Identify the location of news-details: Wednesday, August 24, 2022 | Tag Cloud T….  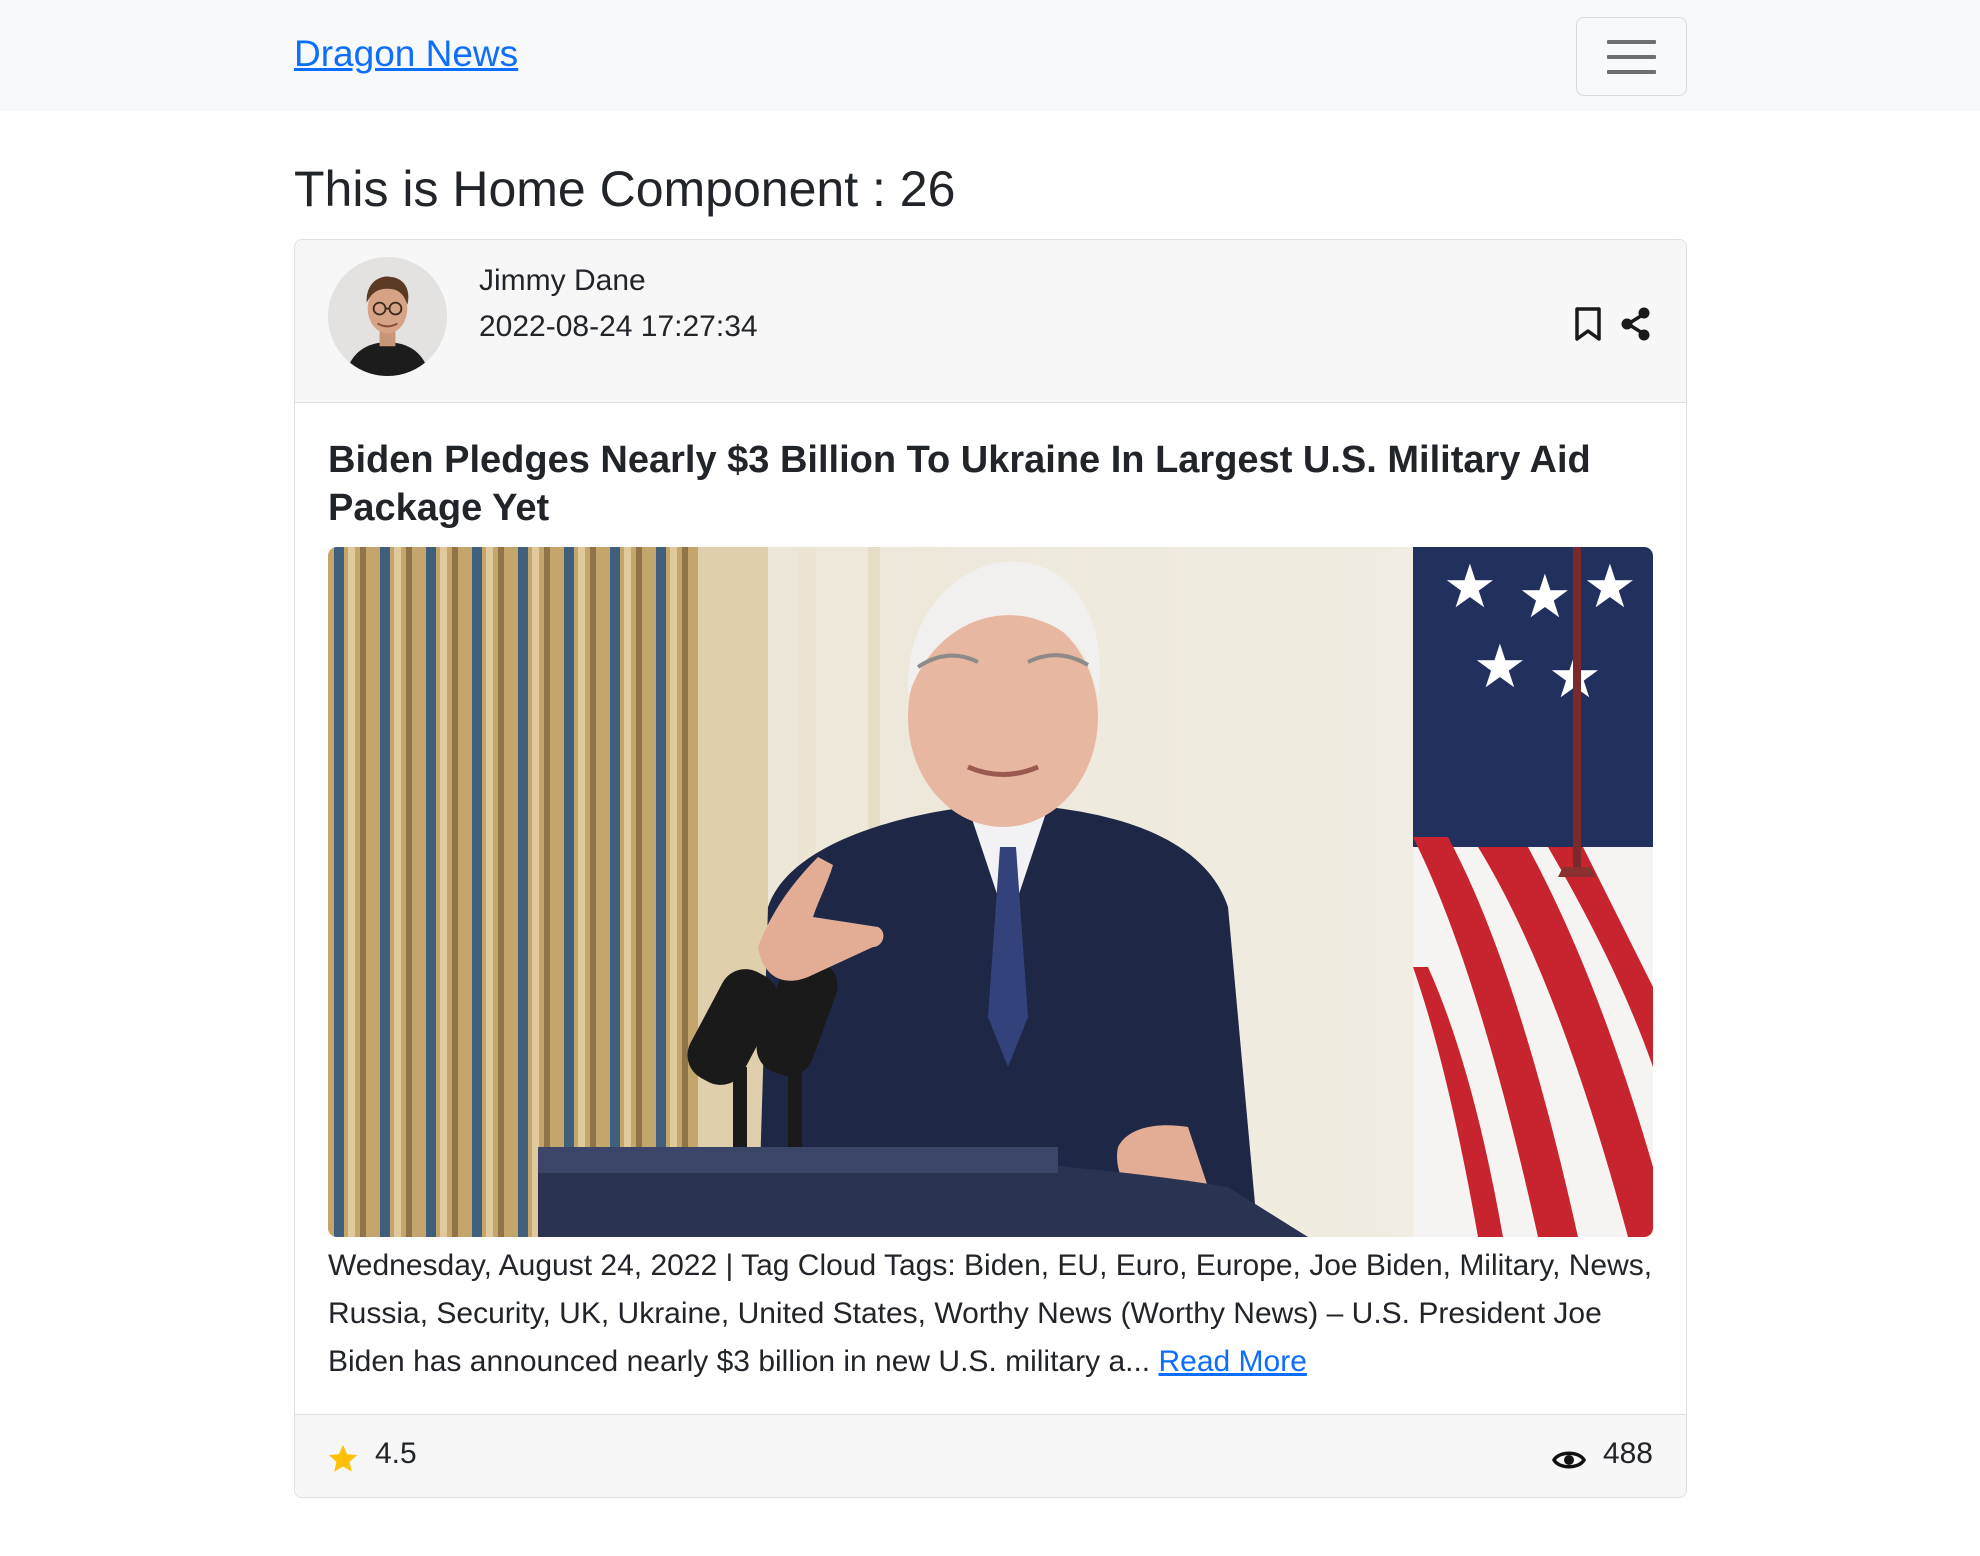
(993, 1314).